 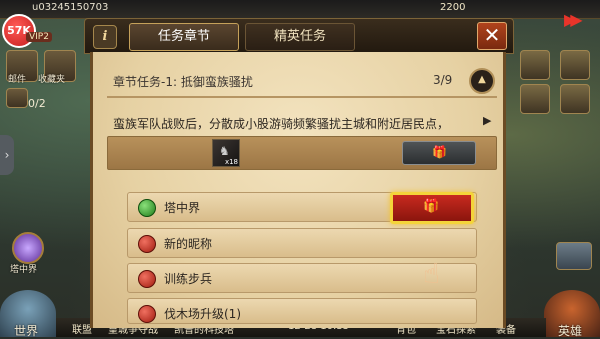 I want to click on status-complete-icon, so click(x=147, y=208).